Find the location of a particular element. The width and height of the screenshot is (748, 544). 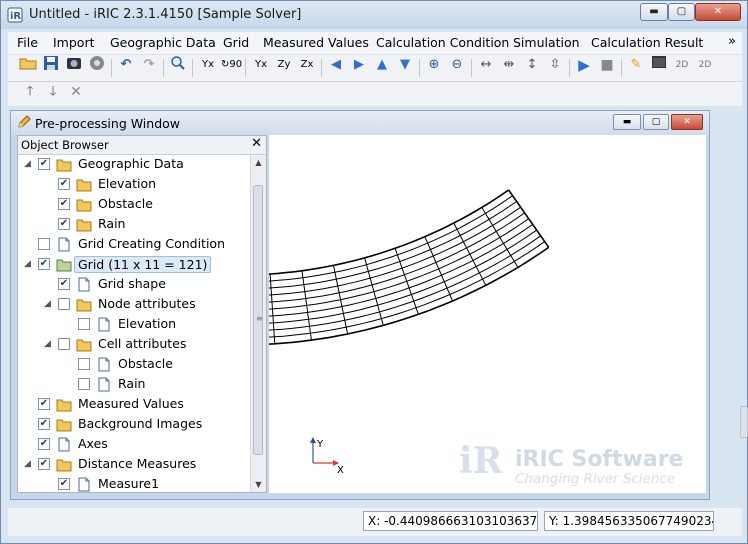

movie-icon is located at coordinates (97, 65).